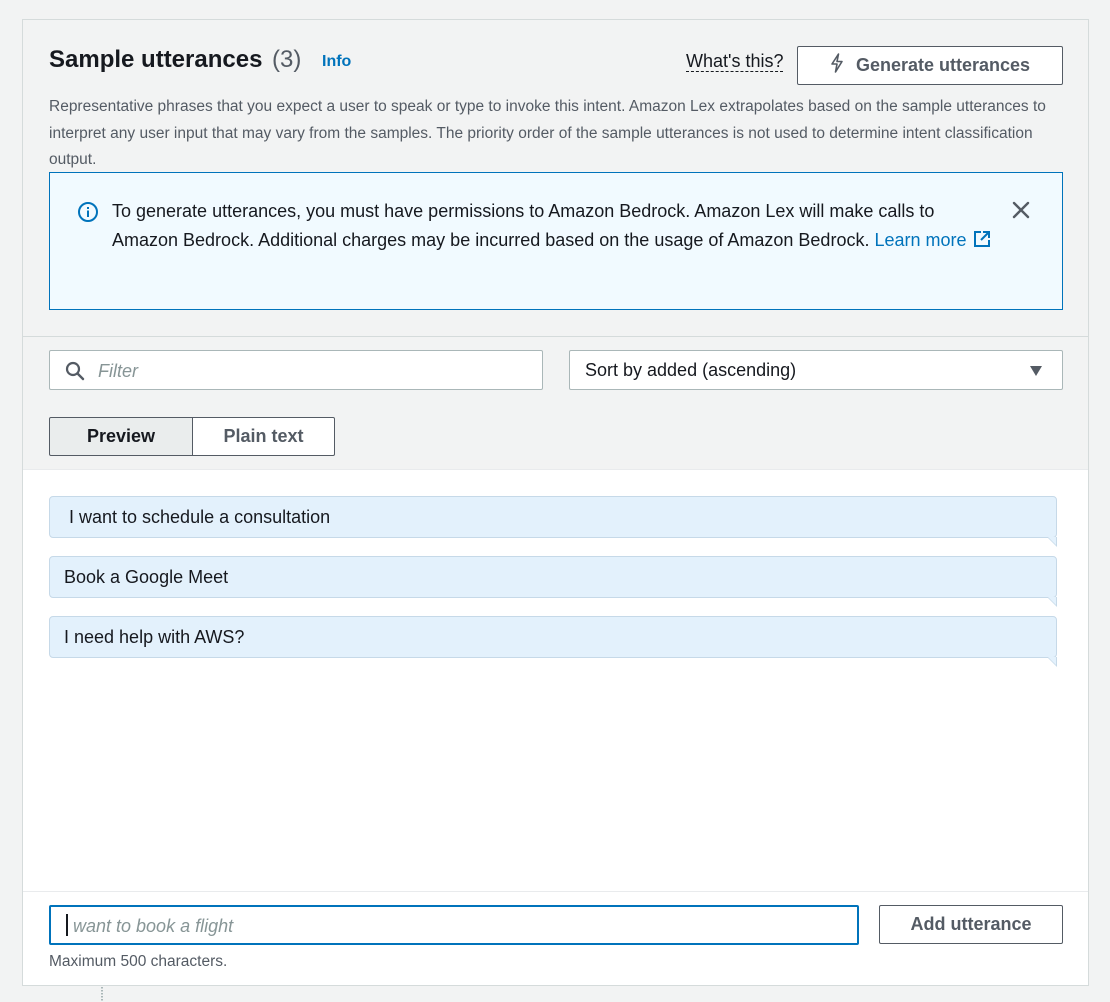 Image resolution: width=1110 pixels, height=1002 pixels. Describe the element at coordinates (200, 517) in the screenshot. I see `utterance-text: I want to schedule a consultation` at that location.